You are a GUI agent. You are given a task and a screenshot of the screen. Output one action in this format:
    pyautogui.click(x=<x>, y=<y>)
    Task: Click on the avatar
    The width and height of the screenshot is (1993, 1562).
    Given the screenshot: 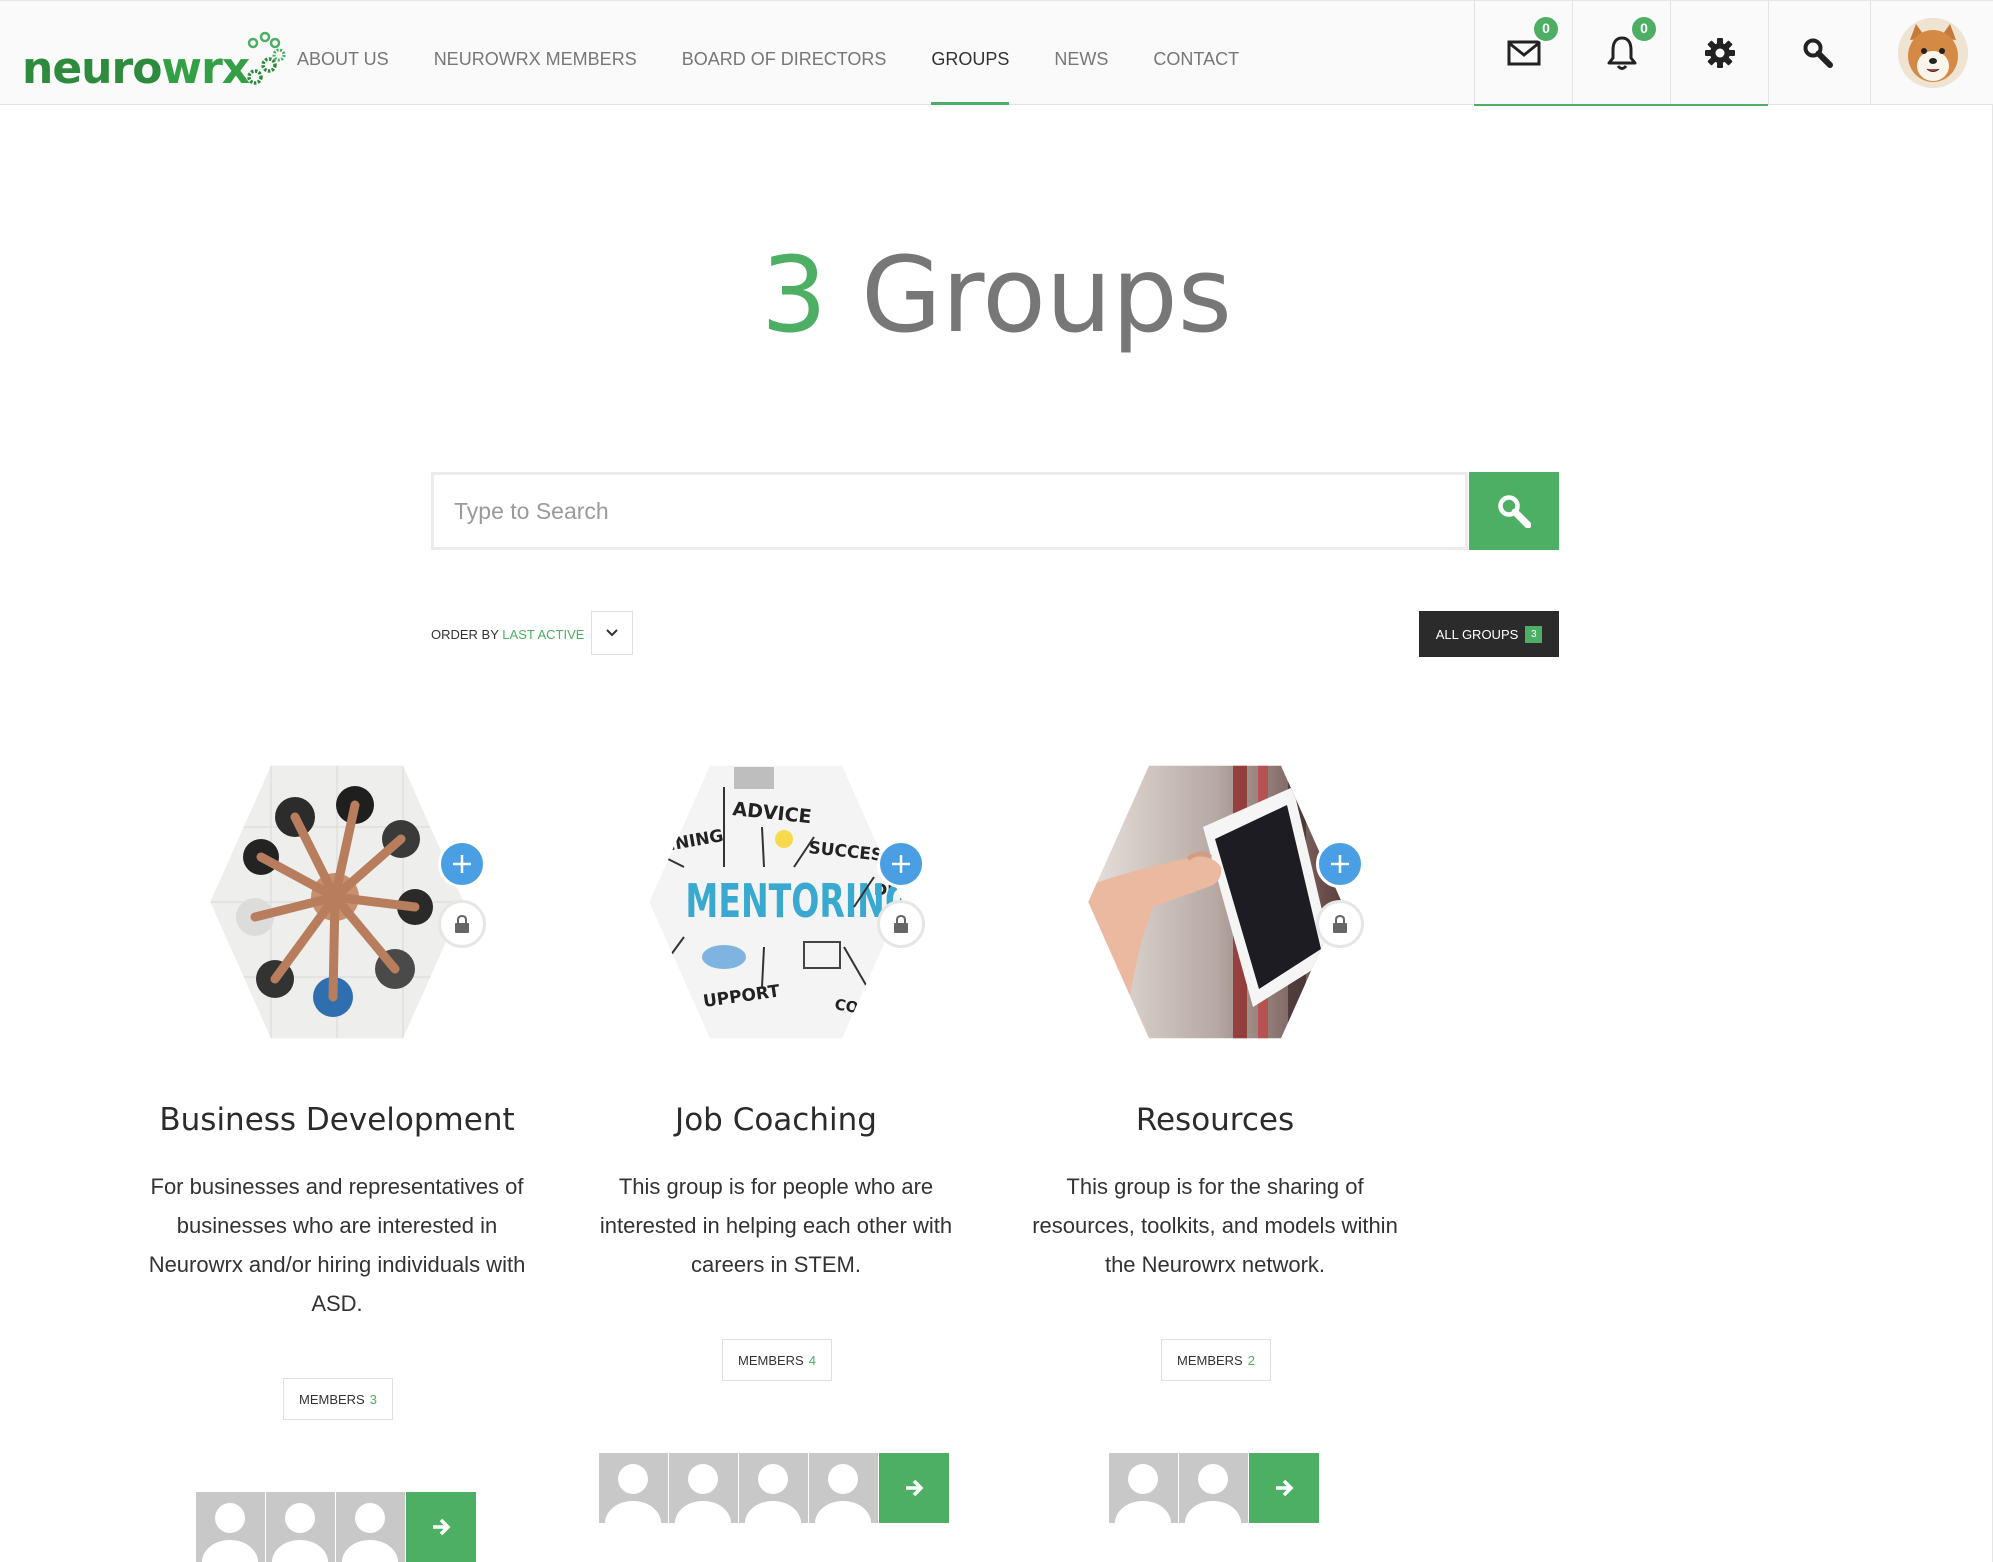 What is the action you would take?
    pyautogui.click(x=1932, y=53)
    